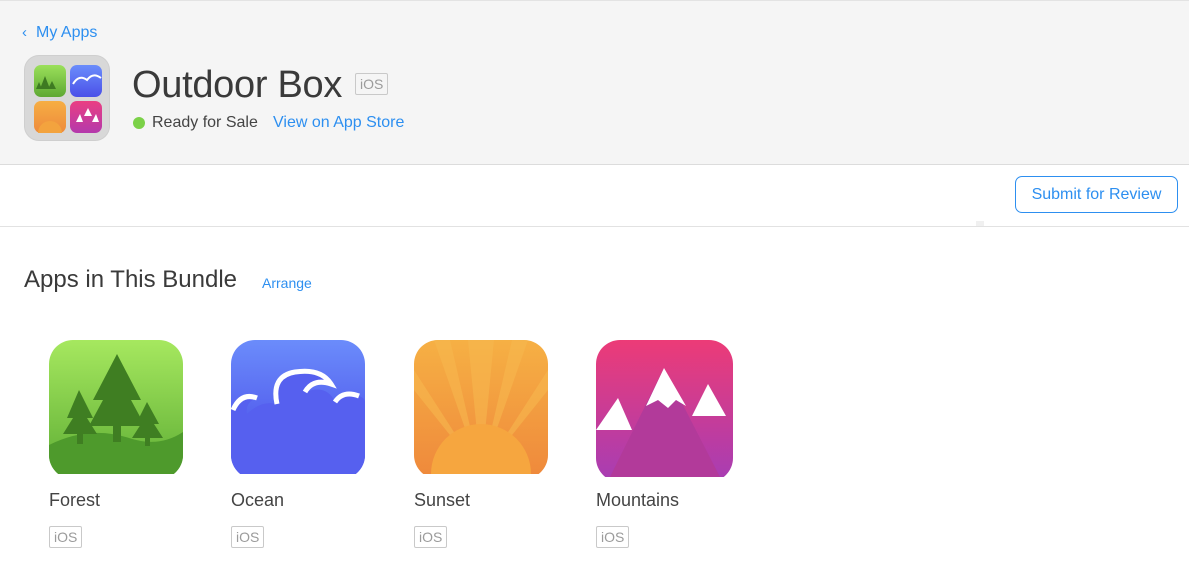 The width and height of the screenshot is (1189, 579). What do you see at coordinates (338, 123) in the screenshot?
I see `view-on-app-store-link: View on App Store` at bounding box center [338, 123].